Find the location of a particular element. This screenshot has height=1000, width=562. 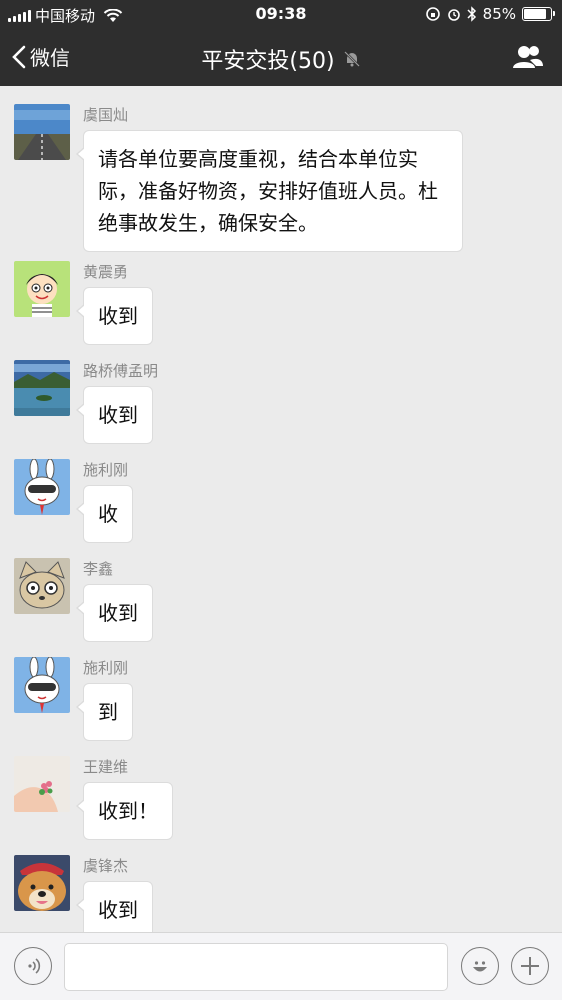

chat-title: 平安交投(50) is located at coordinates (281, 59).